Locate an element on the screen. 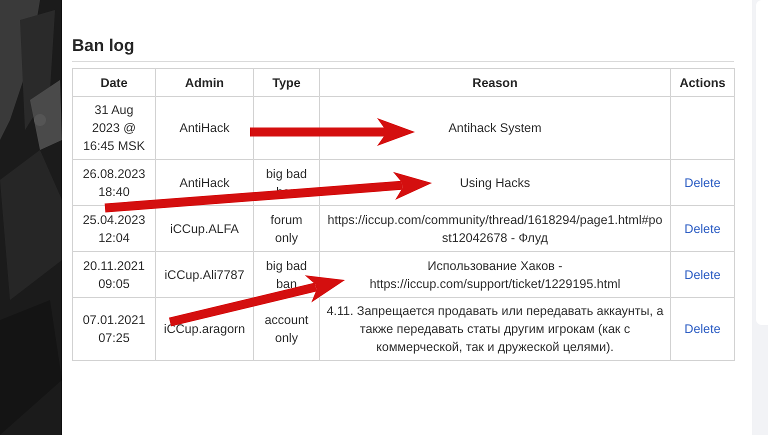 Image resolution: width=768 pixels, height=435 pixels. admin-name: iCCup.ALFA is located at coordinates (204, 229).